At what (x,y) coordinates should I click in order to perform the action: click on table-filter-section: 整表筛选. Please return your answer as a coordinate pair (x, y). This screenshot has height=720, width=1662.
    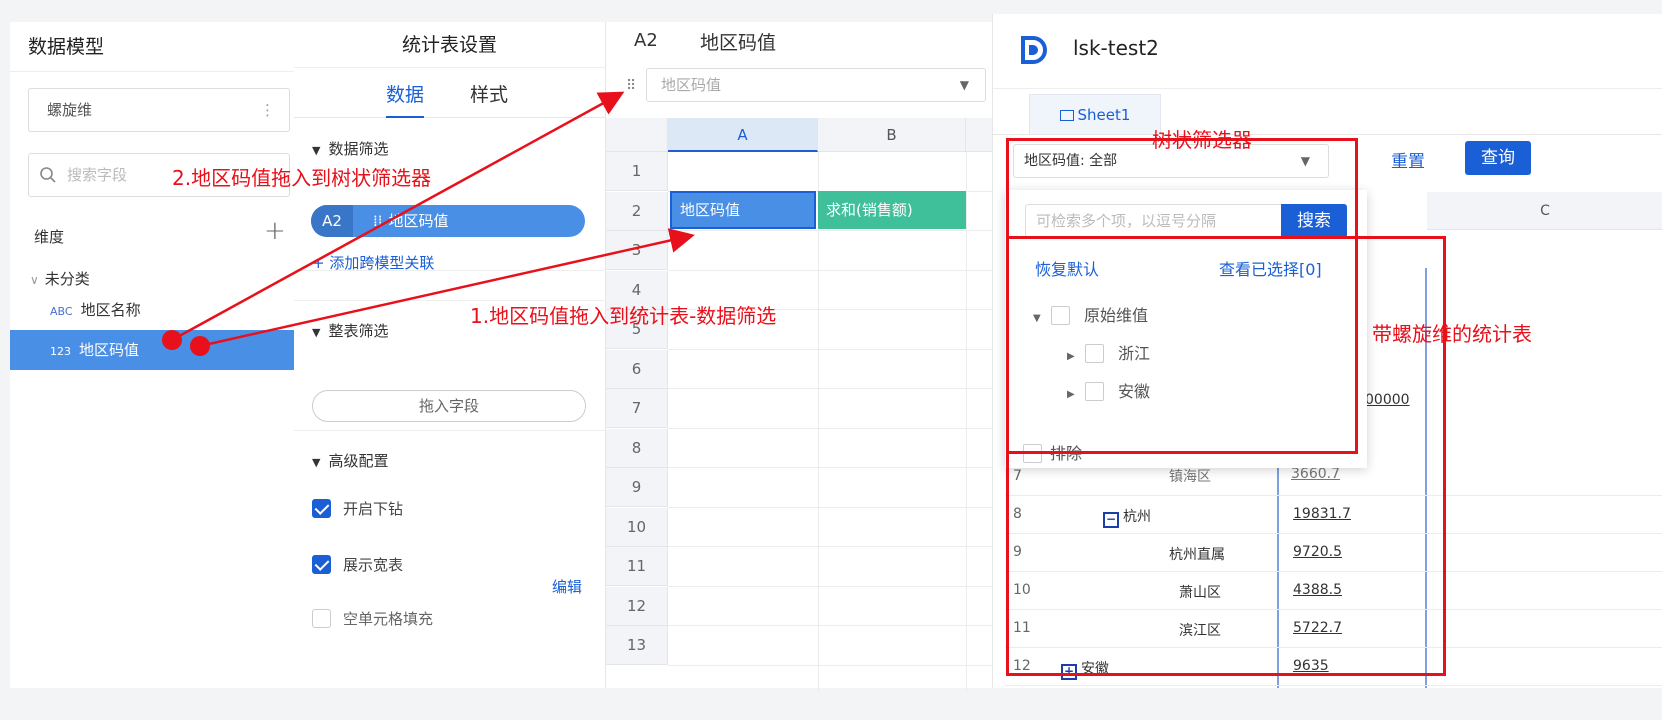
    Looking at the image, I should click on (350, 330).